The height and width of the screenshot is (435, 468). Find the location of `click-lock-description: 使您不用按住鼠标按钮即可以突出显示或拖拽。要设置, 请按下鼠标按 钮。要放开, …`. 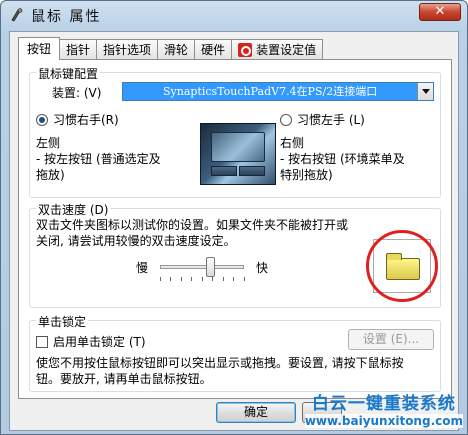

click-lock-description: 使您不用按住鼠标按钮即可以突出显示或拖拽。要设置, 请按下鼠标按 钮。要放开, … is located at coordinates (220, 371).